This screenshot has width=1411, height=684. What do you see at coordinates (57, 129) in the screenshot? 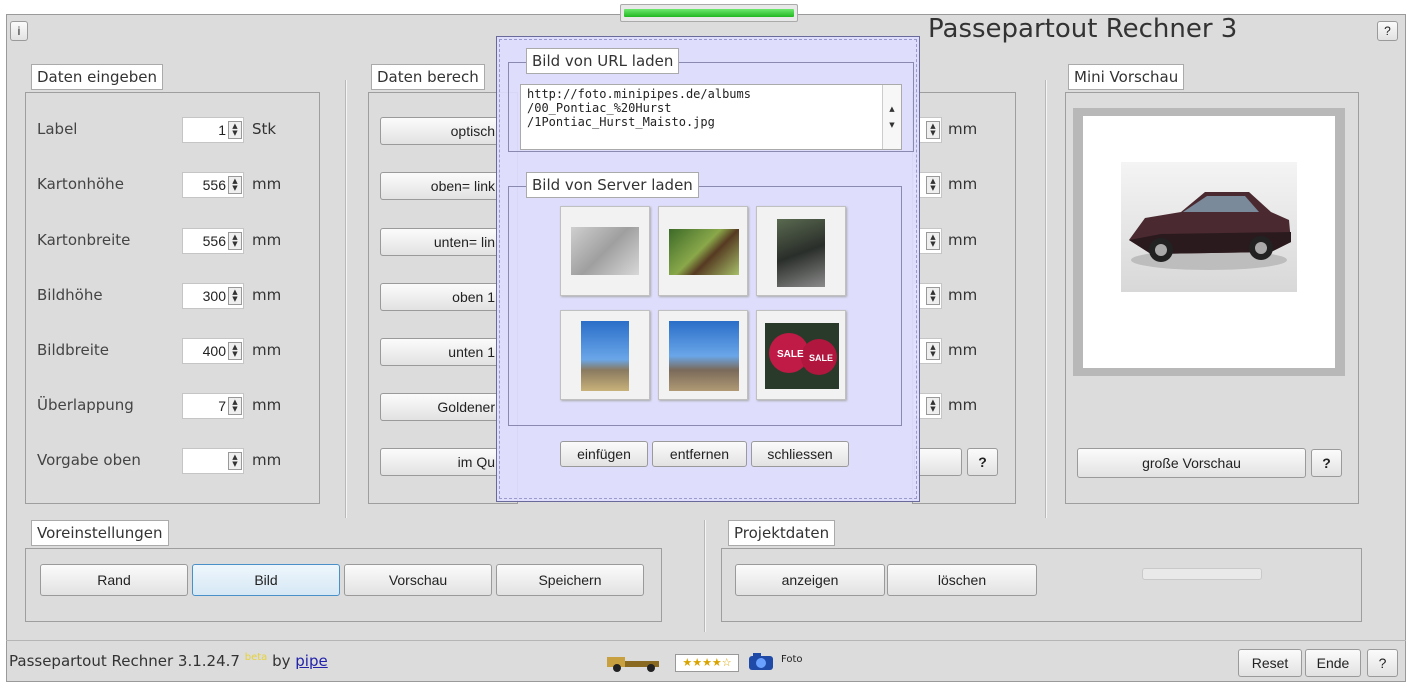
I see `input-row-label: Label` at bounding box center [57, 129].